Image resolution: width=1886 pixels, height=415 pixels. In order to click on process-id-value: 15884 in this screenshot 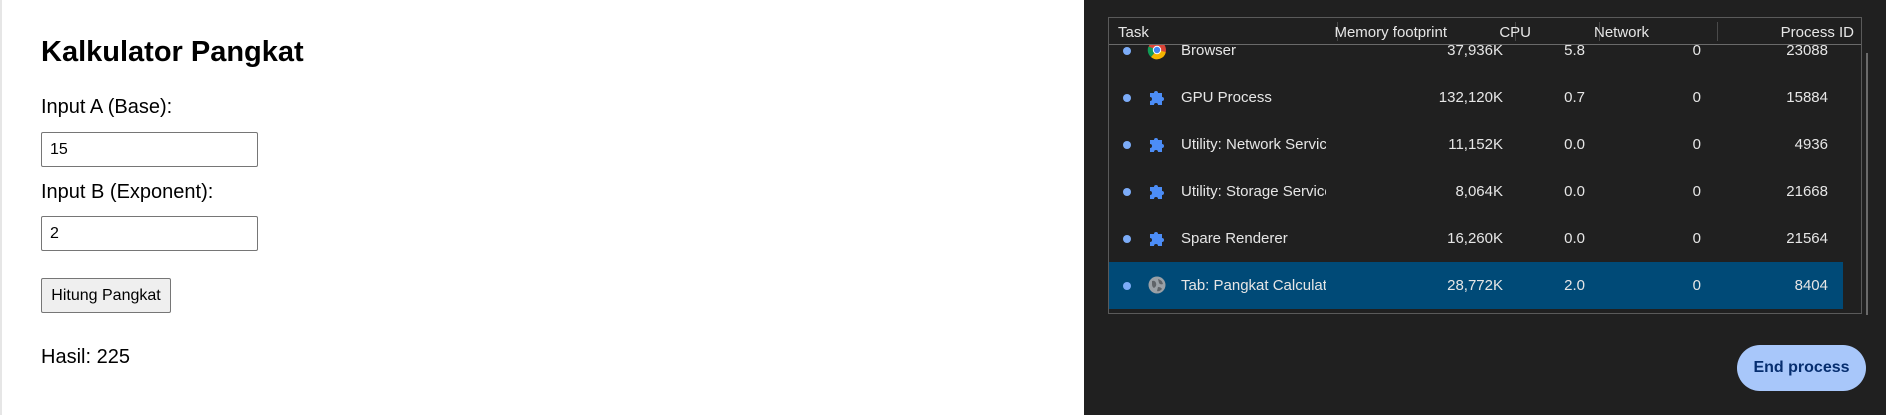, I will do `click(1807, 97)`.